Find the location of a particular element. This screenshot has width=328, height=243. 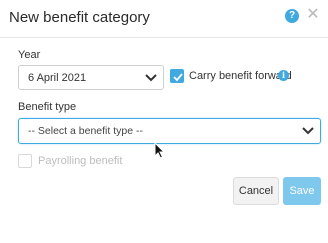

mouse-cursor-icon is located at coordinates (160, 150).